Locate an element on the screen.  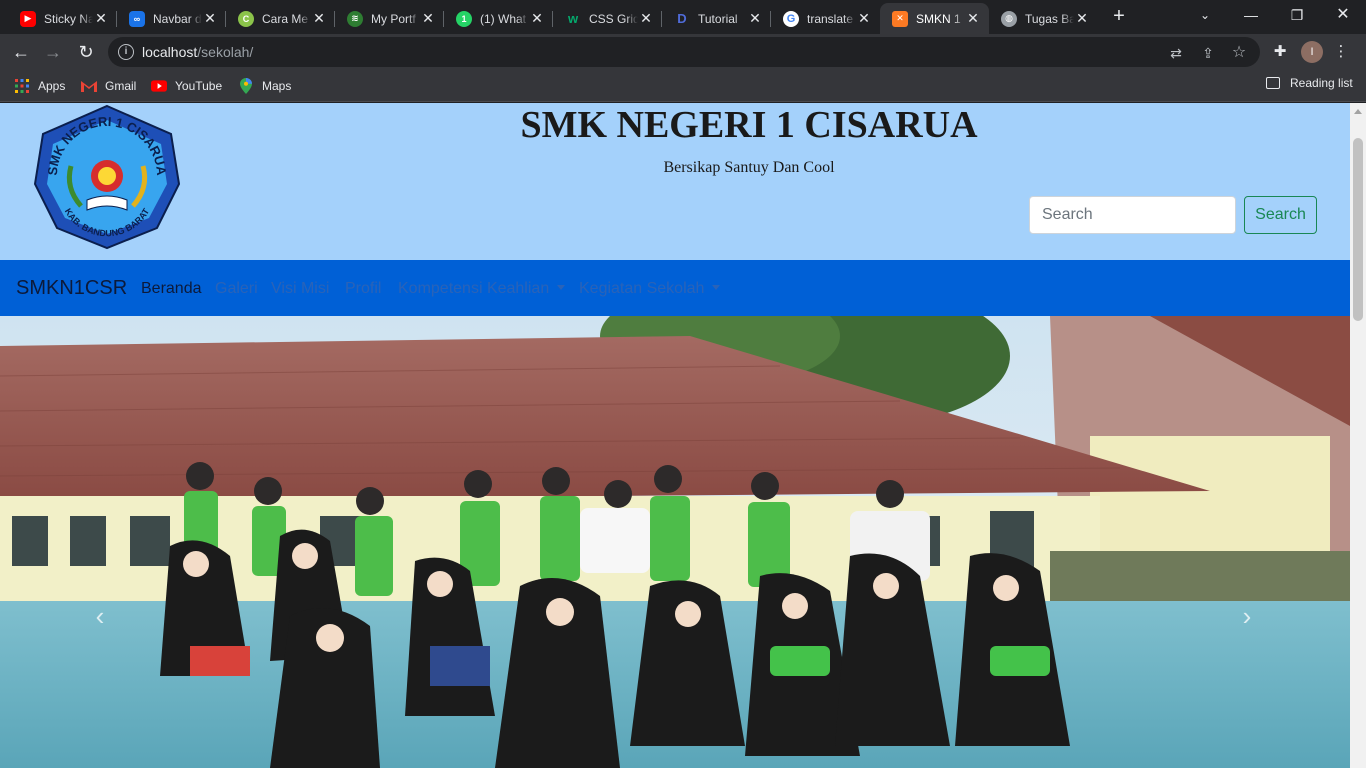
nav-link-beranda: Beranda is located at coordinates (171, 289).